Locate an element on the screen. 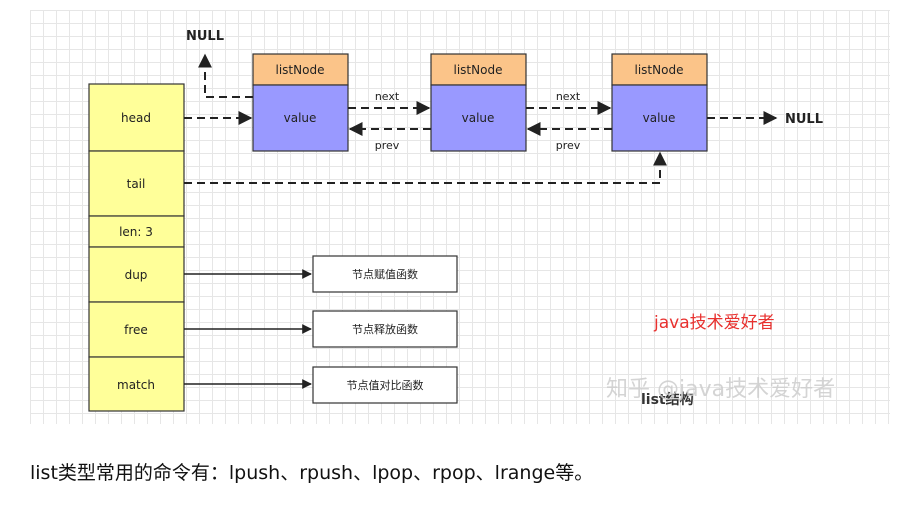 Image resolution: width=921 pixels, height=509 pixels. node-1-prev-null-arrow is located at coordinates (225, 75).